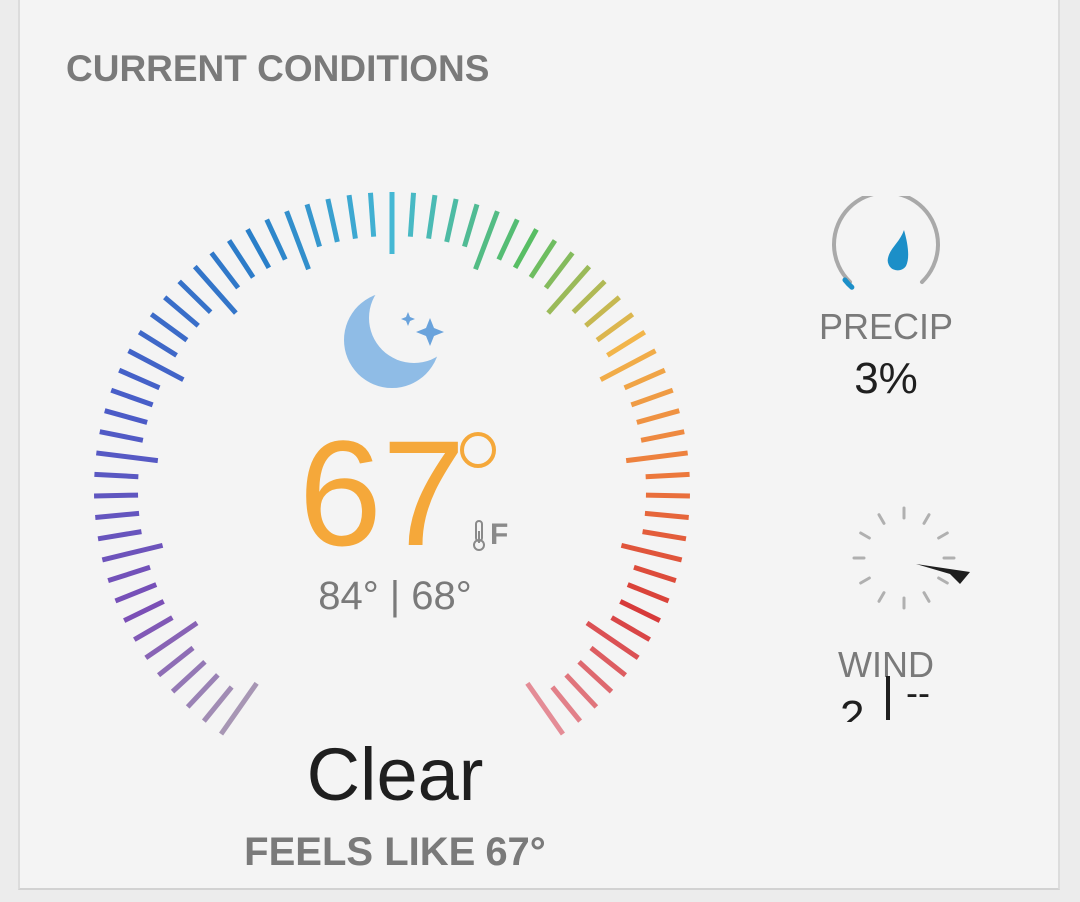  I want to click on thermometer-icon, so click(479, 535).